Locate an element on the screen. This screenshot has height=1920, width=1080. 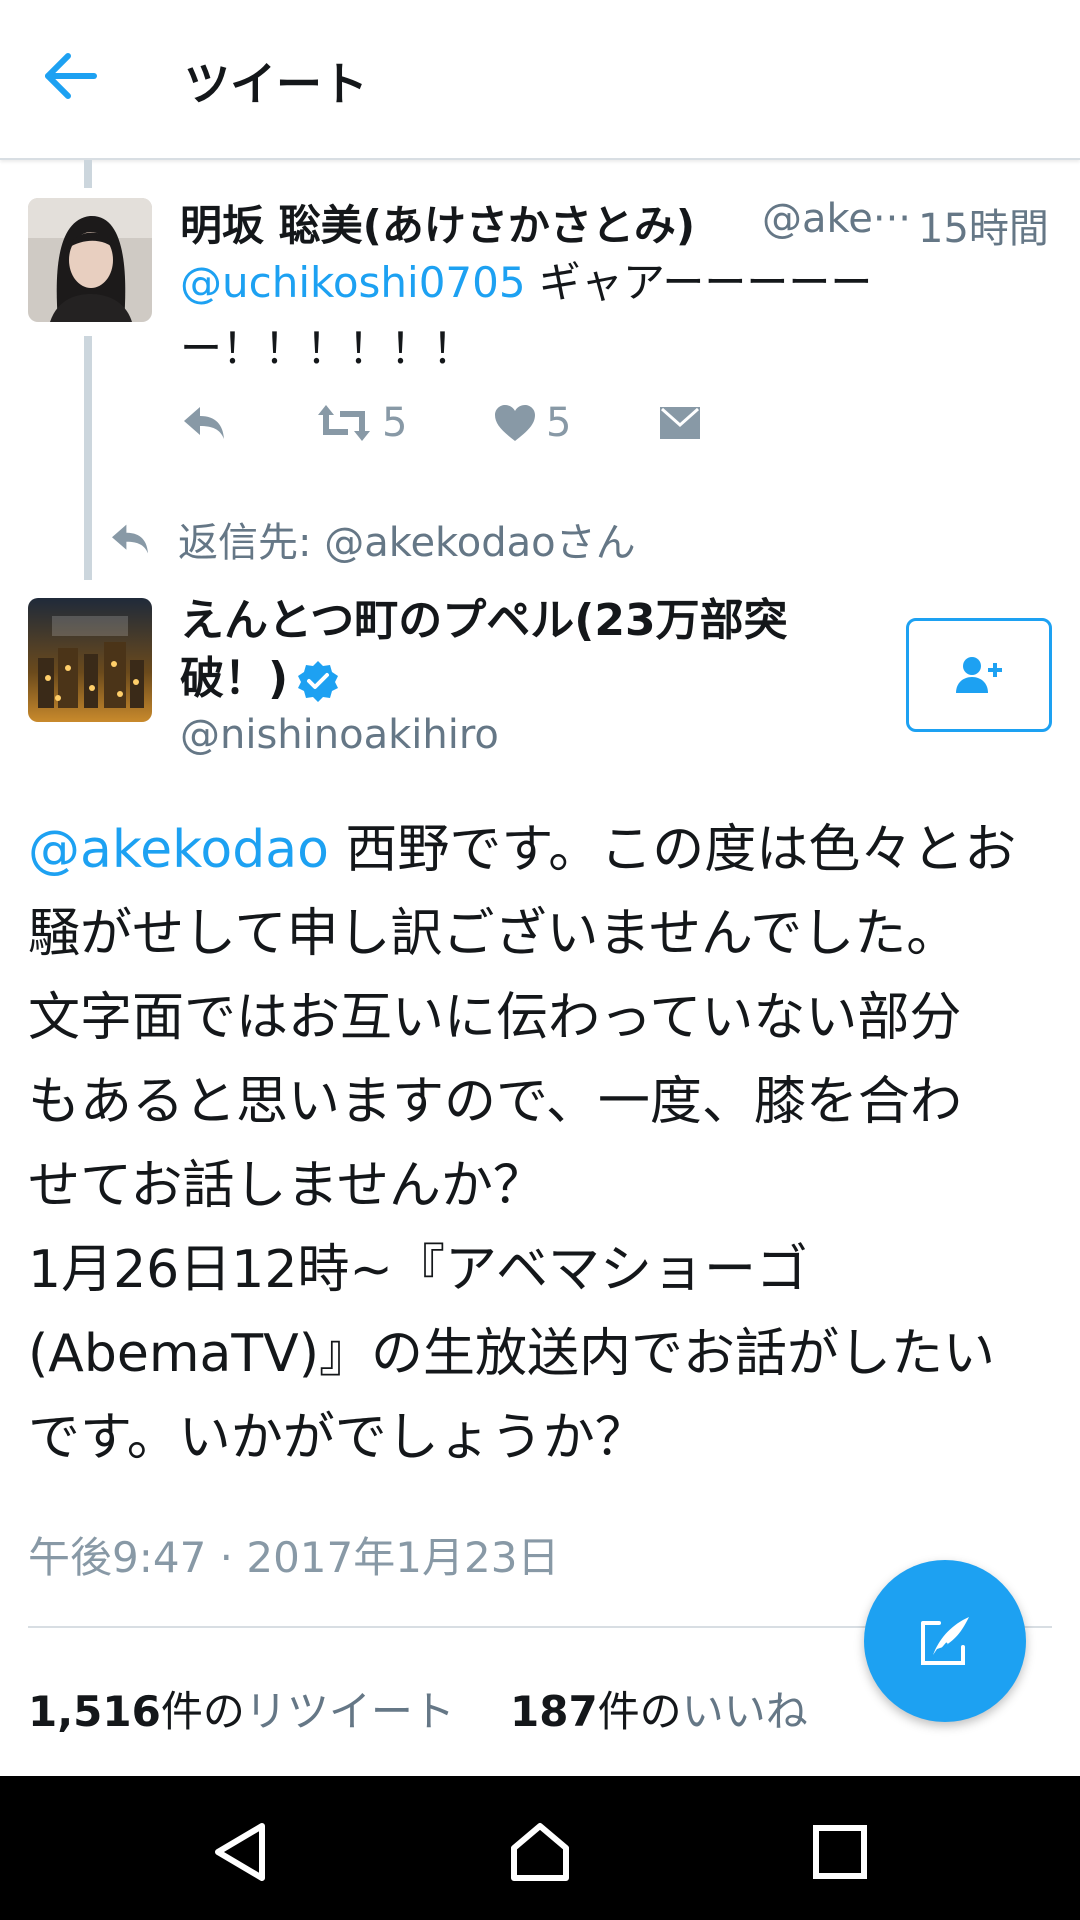
envelope-icon is located at coordinates (680, 423).